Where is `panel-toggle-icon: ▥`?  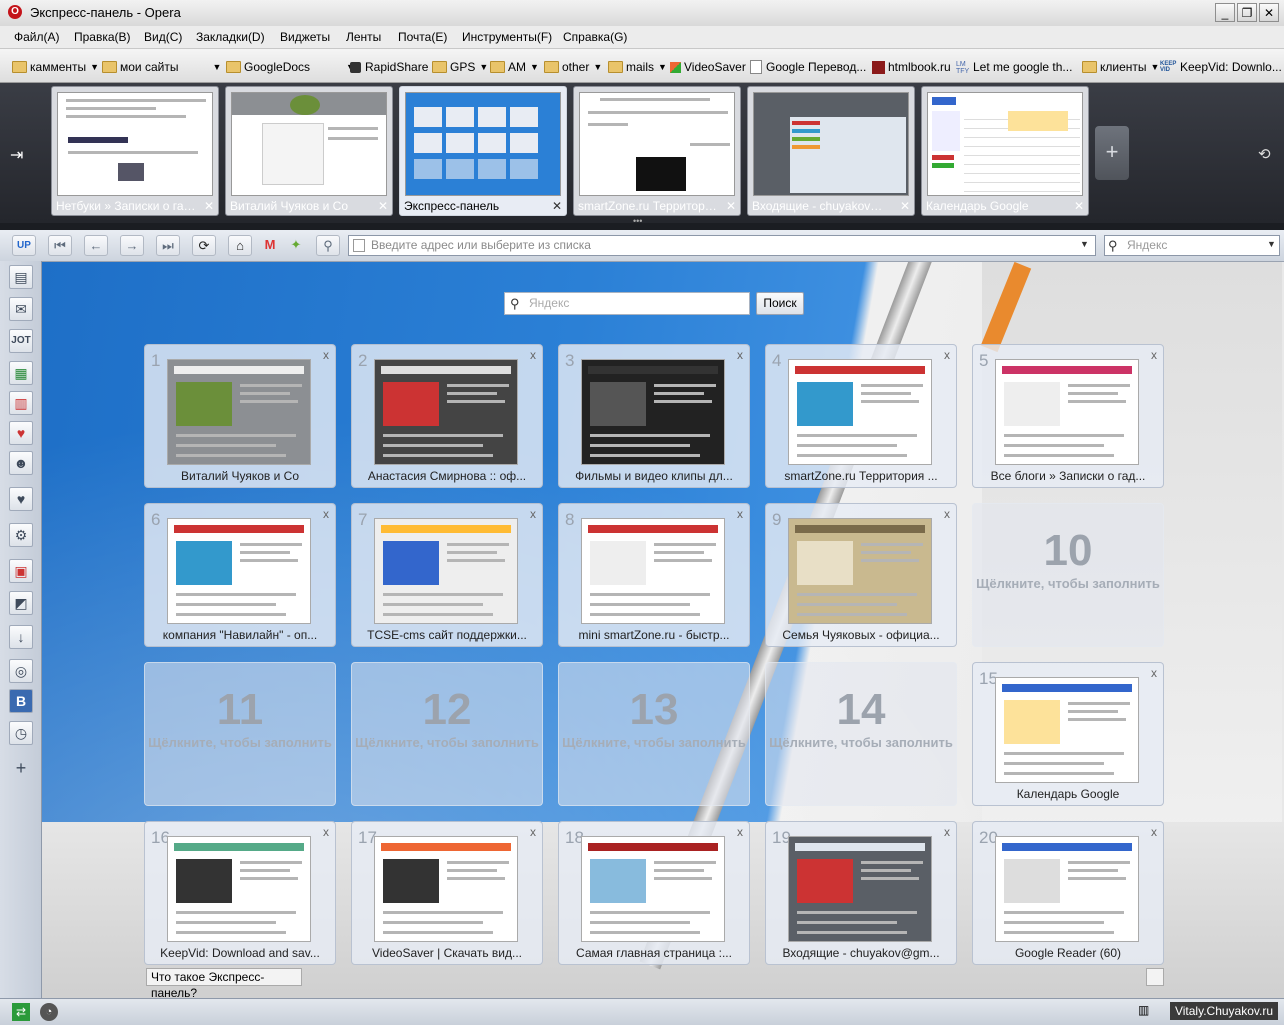
panel-toggle-icon: ▥ is located at coordinates (1146, 1012).